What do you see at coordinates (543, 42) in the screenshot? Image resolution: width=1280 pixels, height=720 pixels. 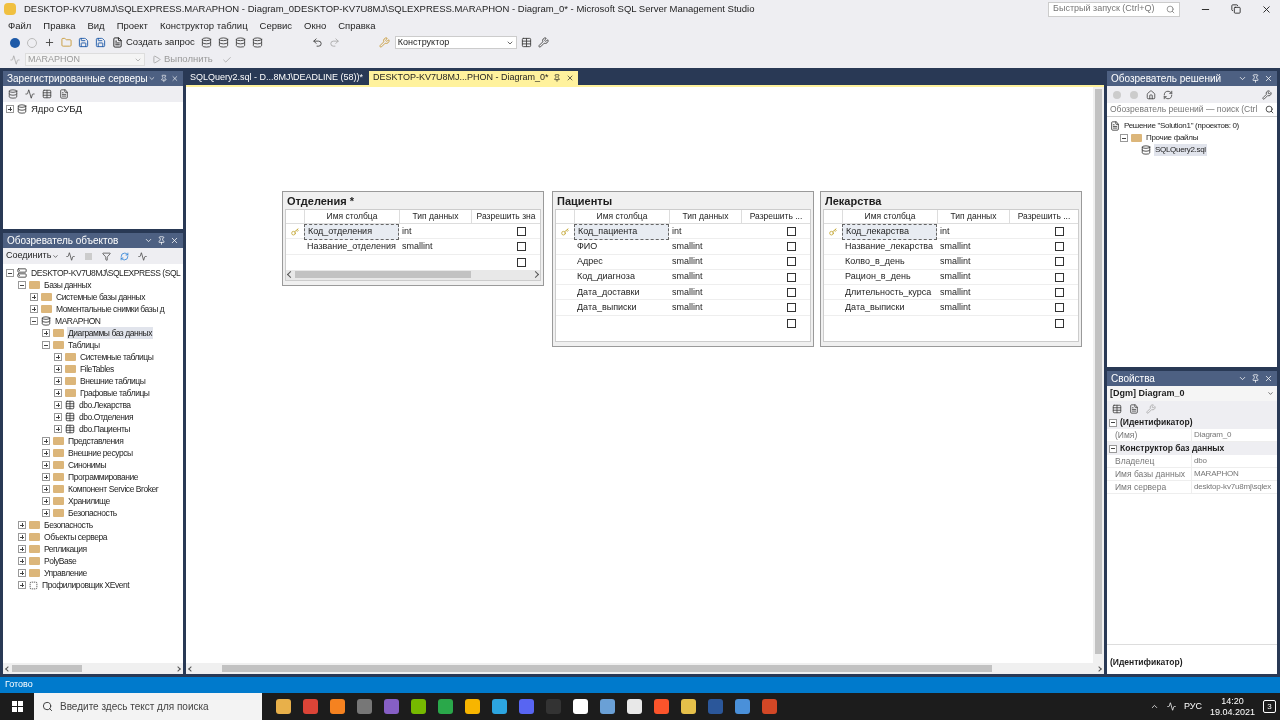 I see `tools-icon` at bounding box center [543, 42].